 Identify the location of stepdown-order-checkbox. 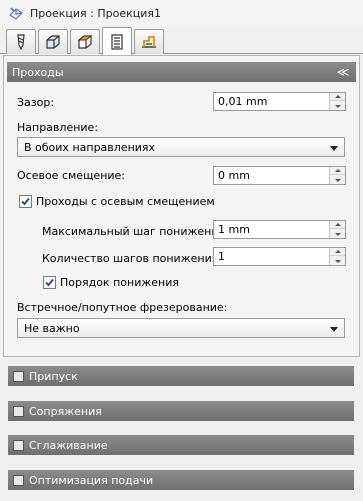
(49, 282).